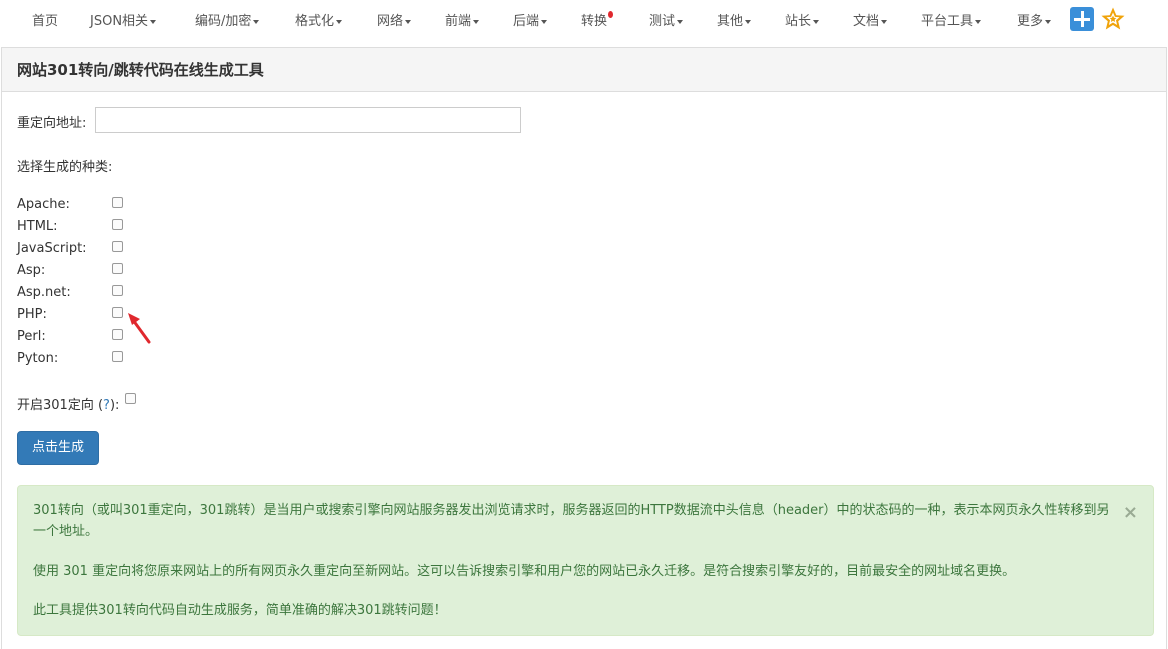 The width and height of the screenshot is (1168, 649). I want to click on option-label-javascript: JavaScript:, so click(52, 248).